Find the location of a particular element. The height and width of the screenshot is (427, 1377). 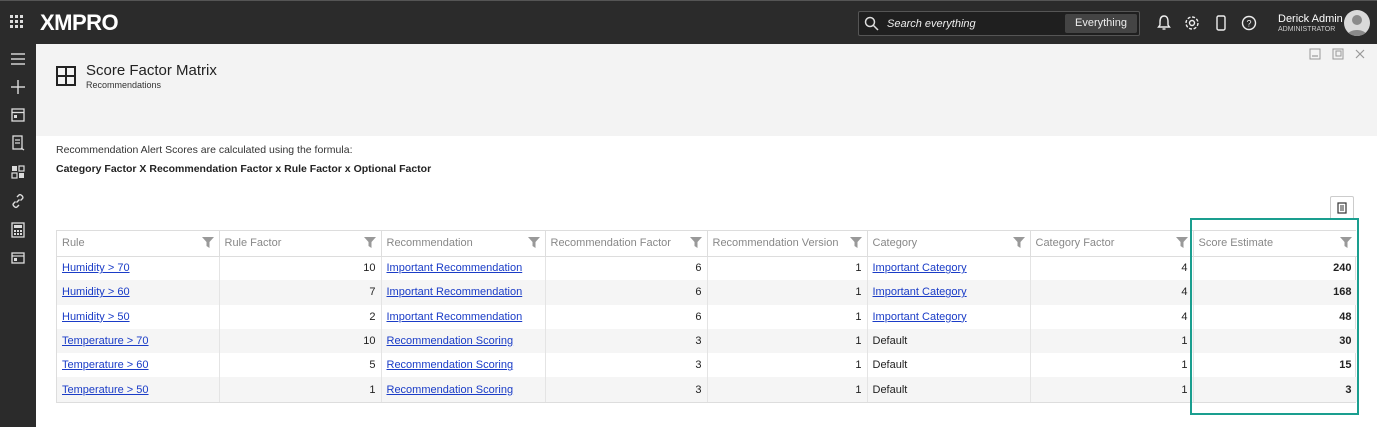

rule-cell: Humidity > 60 is located at coordinates (138, 292).